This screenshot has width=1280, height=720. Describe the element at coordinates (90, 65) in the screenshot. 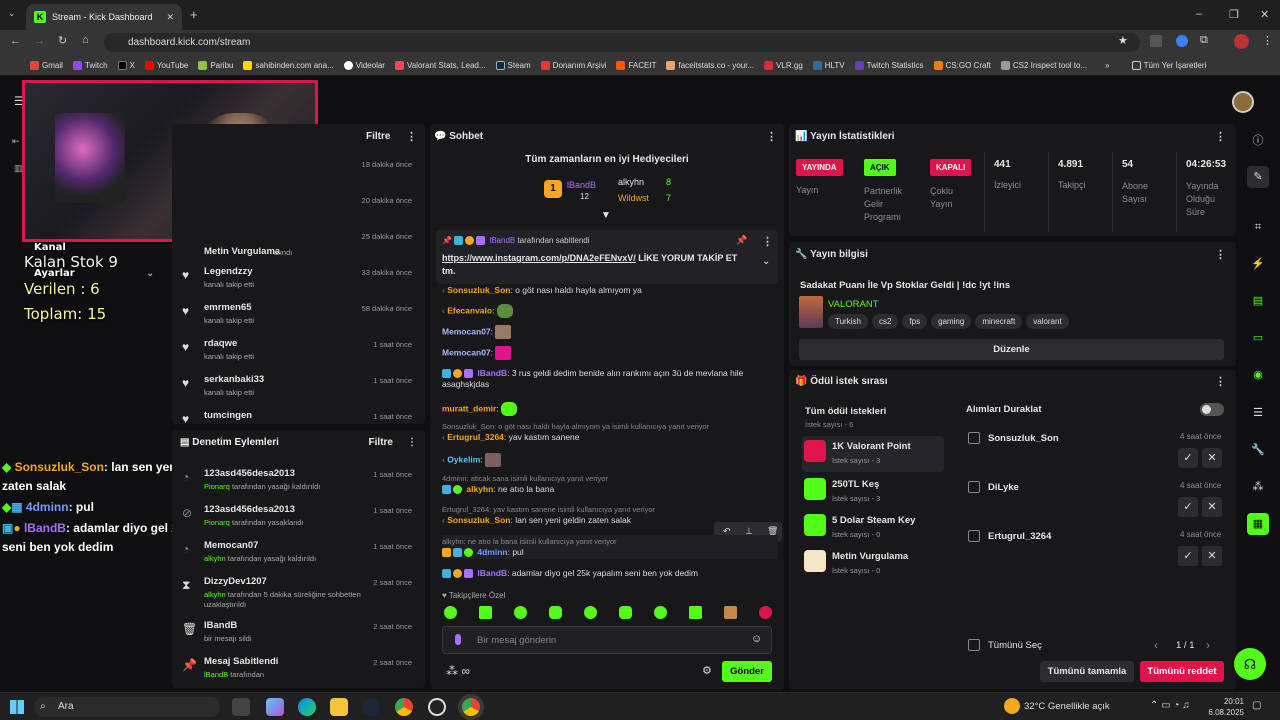

I see `bookmark-twitch: Twitch` at that location.